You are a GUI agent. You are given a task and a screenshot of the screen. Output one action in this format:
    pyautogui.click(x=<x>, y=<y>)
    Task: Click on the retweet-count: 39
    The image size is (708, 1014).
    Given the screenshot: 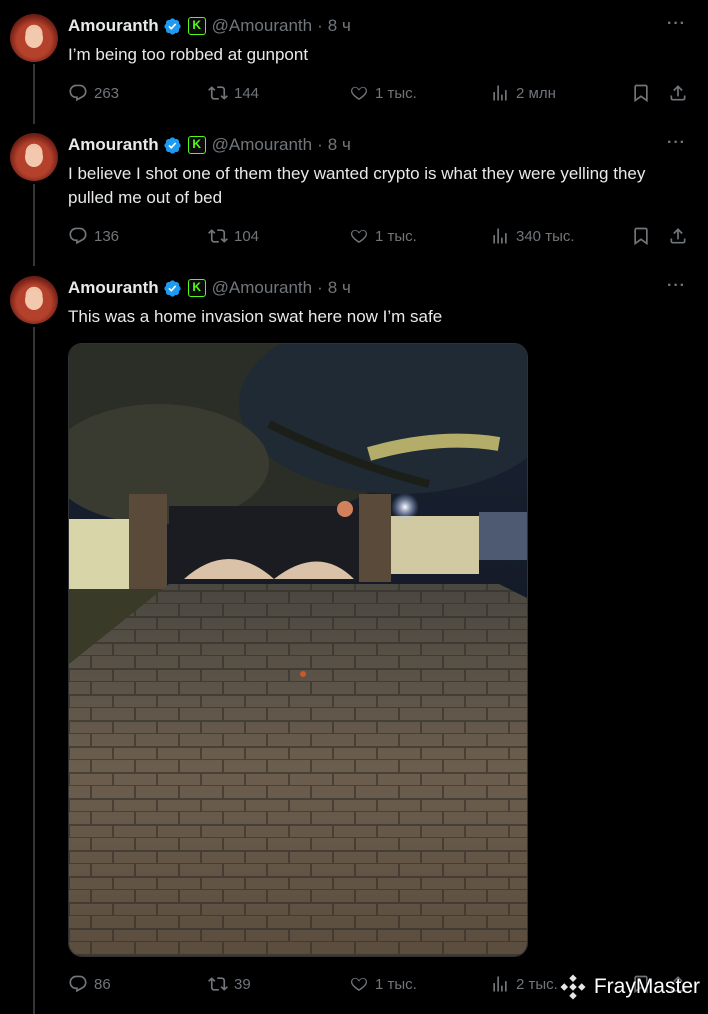 What is the action you would take?
    pyautogui.click(x=242, y=984)
    